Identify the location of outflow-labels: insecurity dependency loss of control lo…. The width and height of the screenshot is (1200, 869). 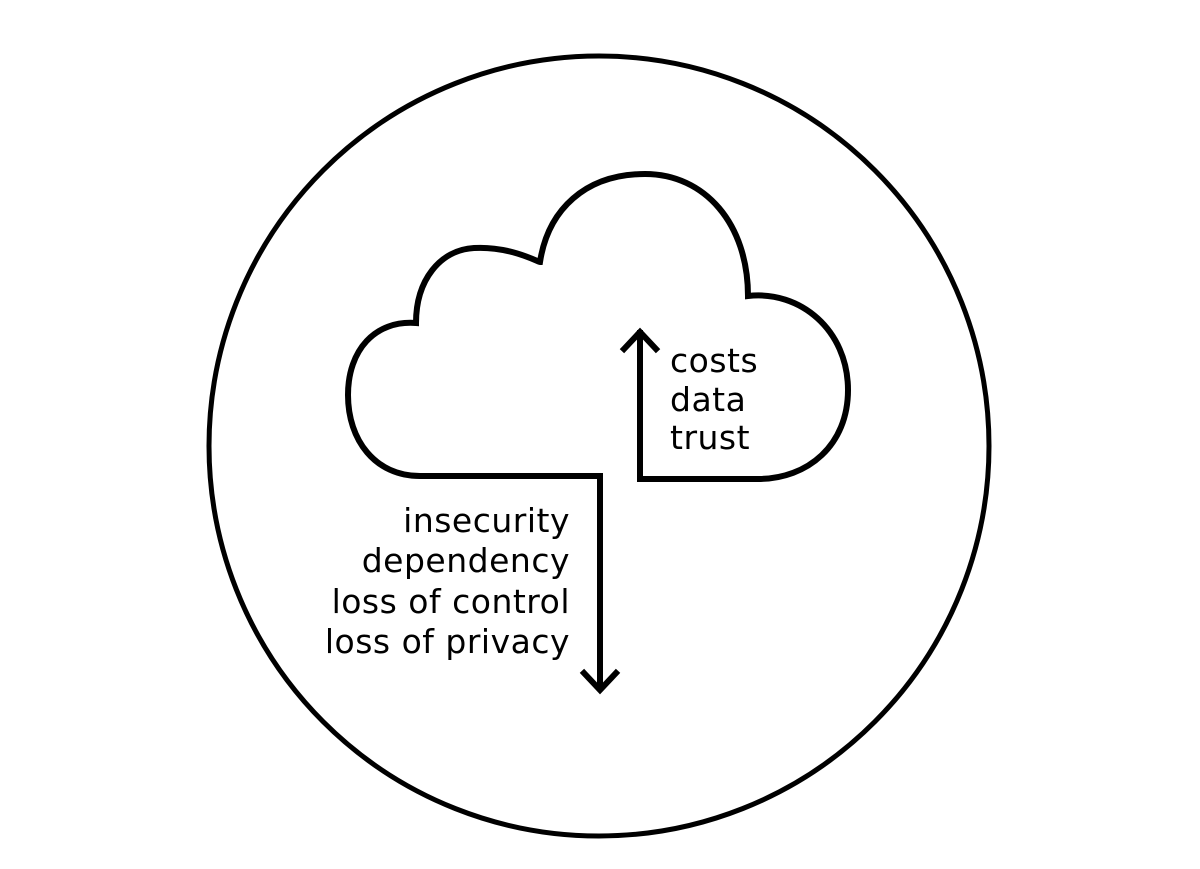
(447, 581).